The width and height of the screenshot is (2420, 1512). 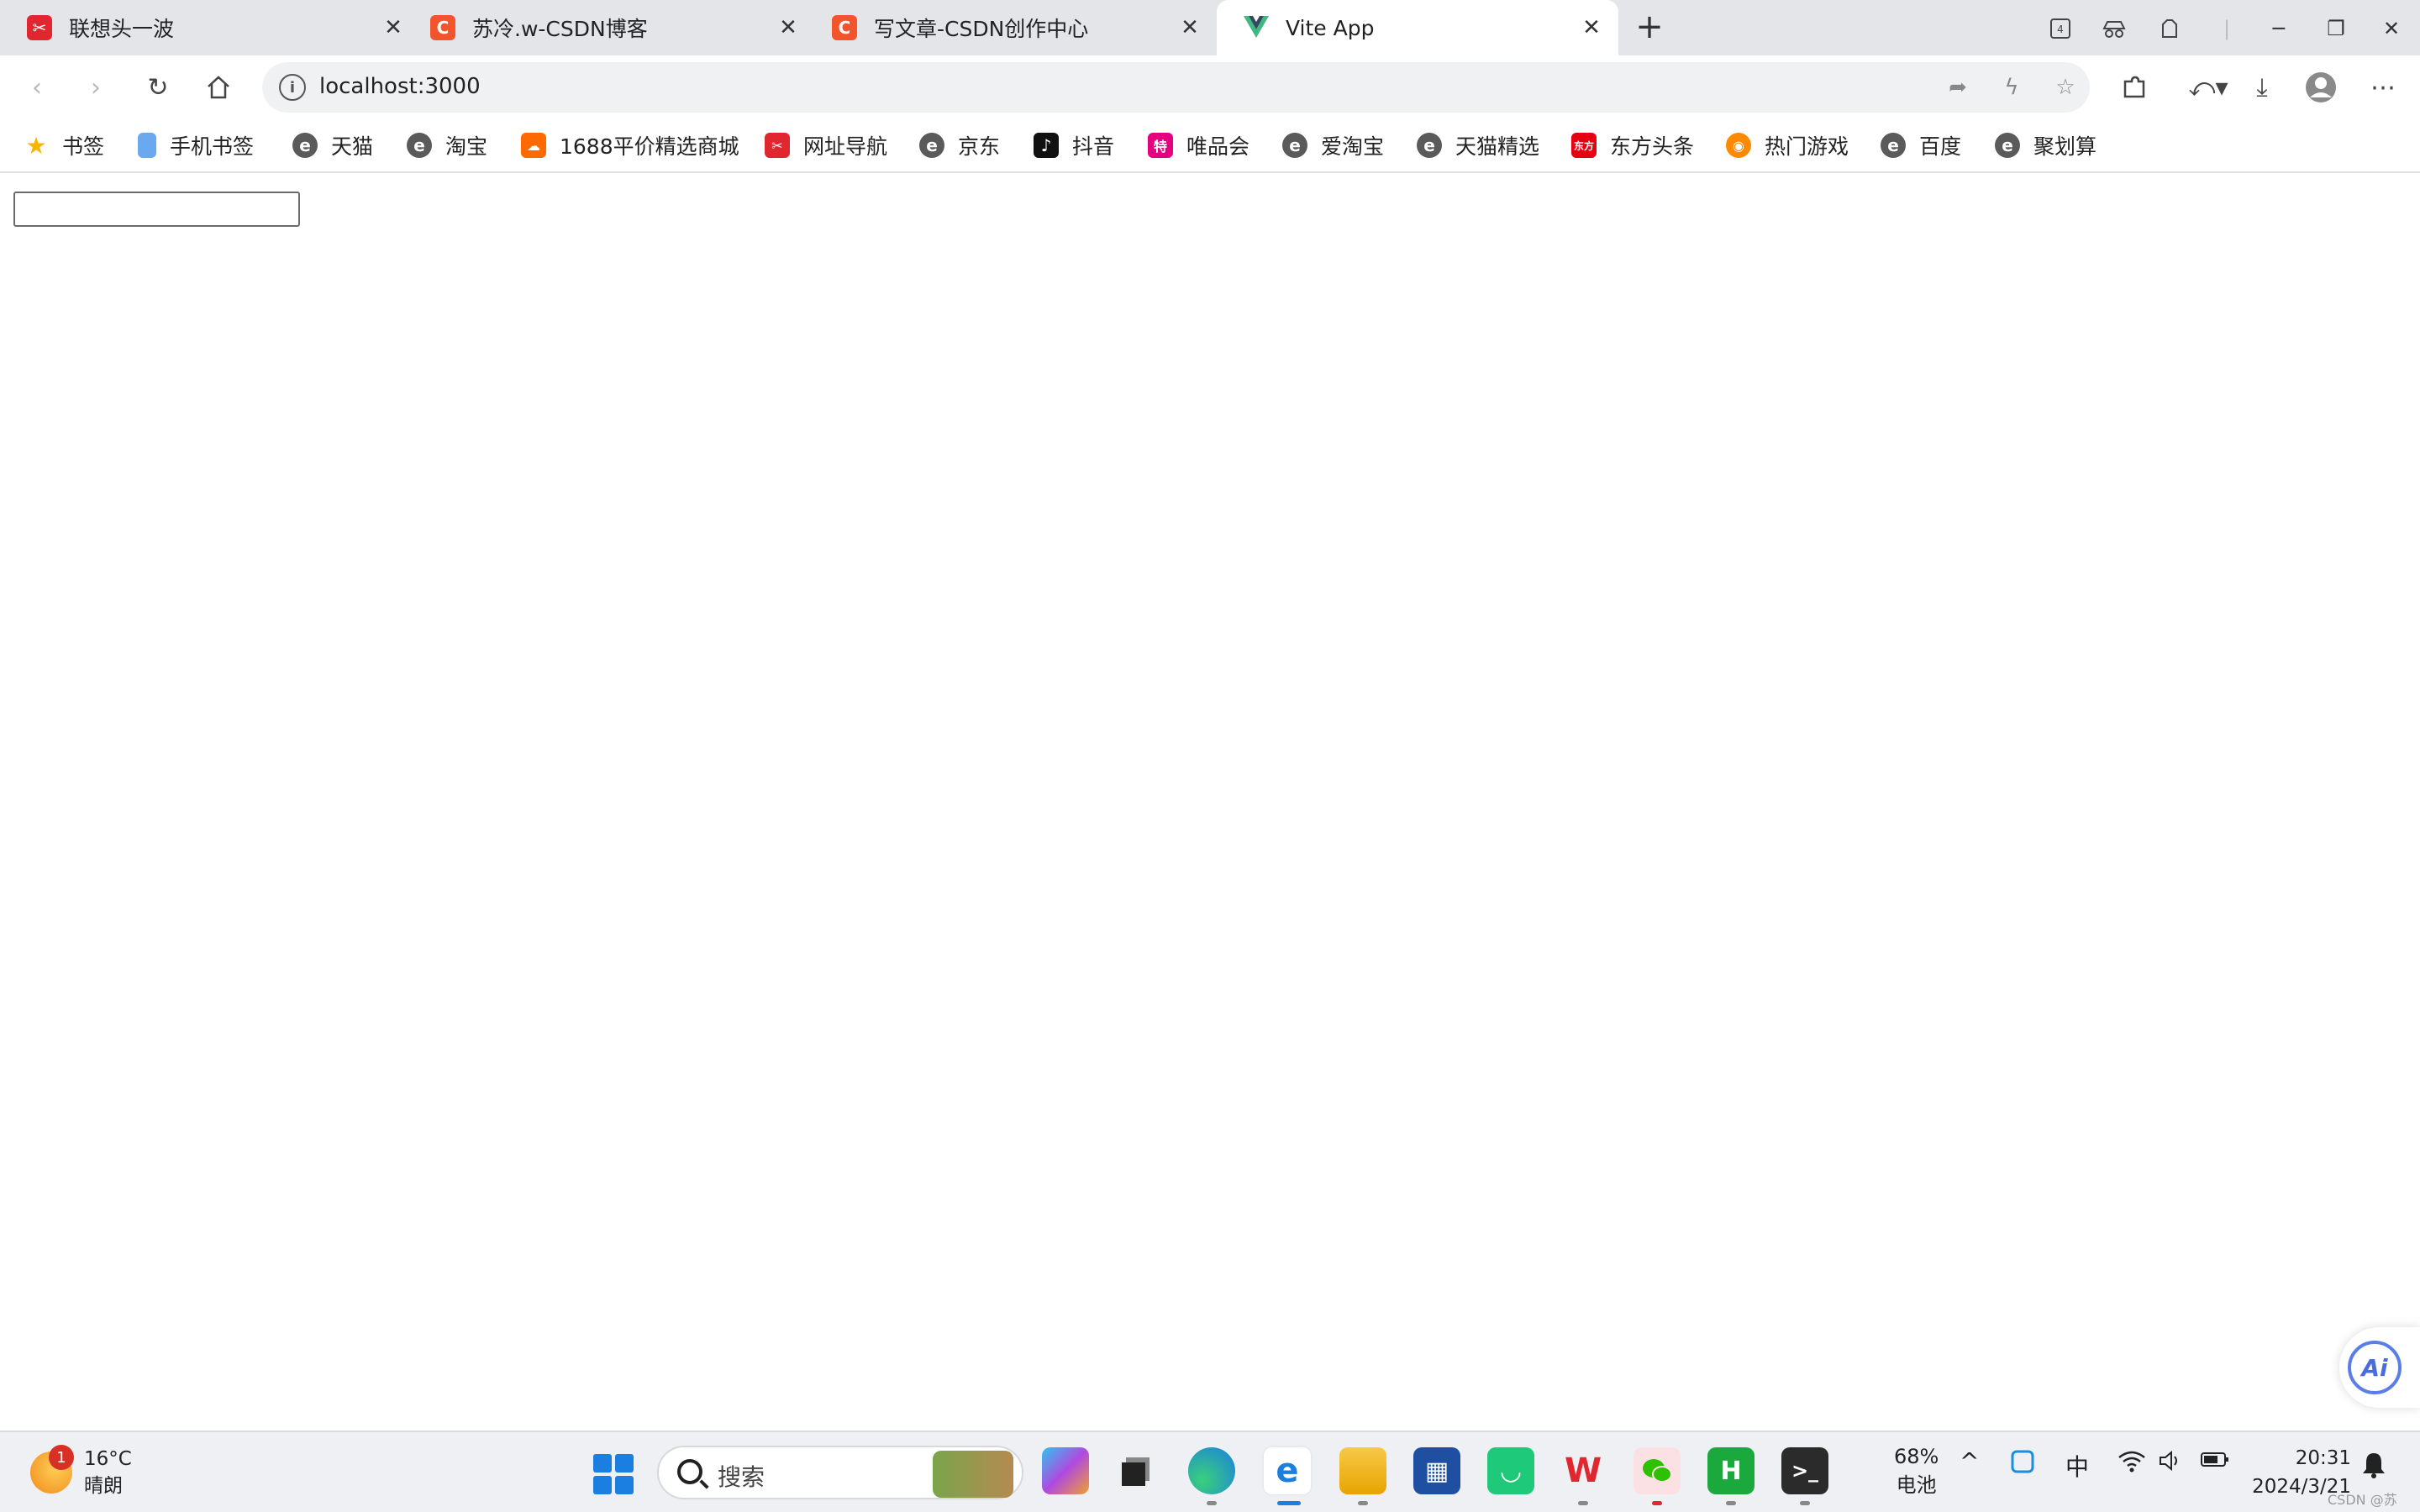 What do you see at coordinates (840, 1472) in the screenshot?
I see `taskbar-search: 搜索` at bounding box center [840, 1472].